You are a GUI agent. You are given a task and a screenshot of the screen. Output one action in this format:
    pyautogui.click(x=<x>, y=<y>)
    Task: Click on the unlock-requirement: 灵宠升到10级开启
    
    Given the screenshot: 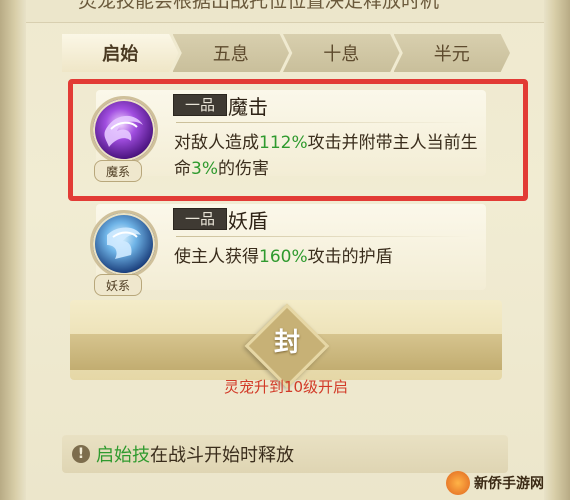 What is the action you would take?
    pyautogui.click(x=286, y=387)
    